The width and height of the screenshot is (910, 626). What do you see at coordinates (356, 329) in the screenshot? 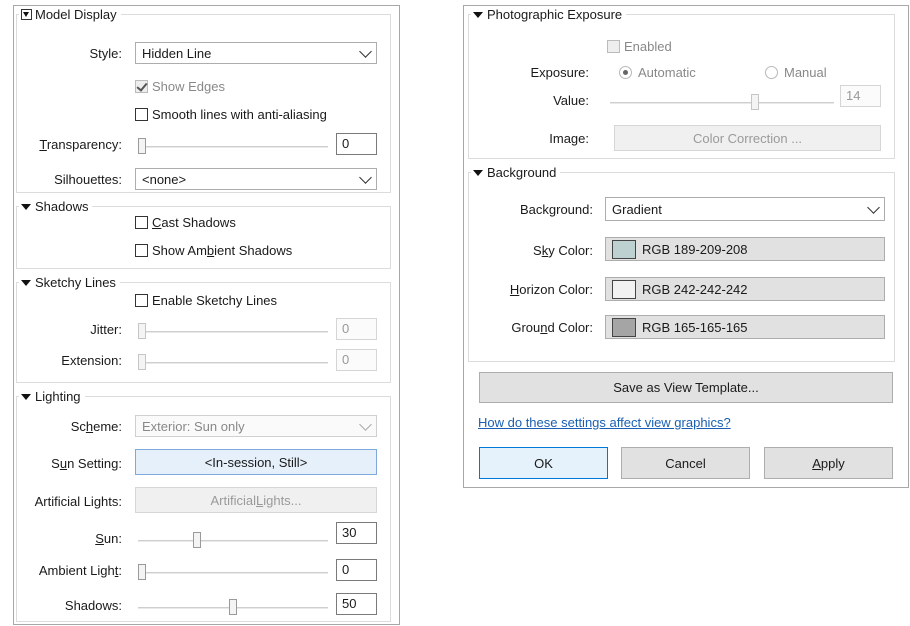
I see `jitter-input: 0` at bounding box center [356, 329].